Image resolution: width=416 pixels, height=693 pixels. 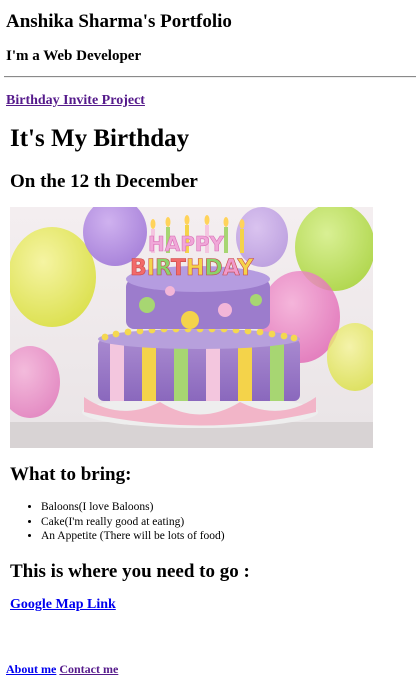 What do you see at coordinates (100, 138) in the screenshot?
I see `invite-heading: It's My Birthday` at bounding box center [100, 138].